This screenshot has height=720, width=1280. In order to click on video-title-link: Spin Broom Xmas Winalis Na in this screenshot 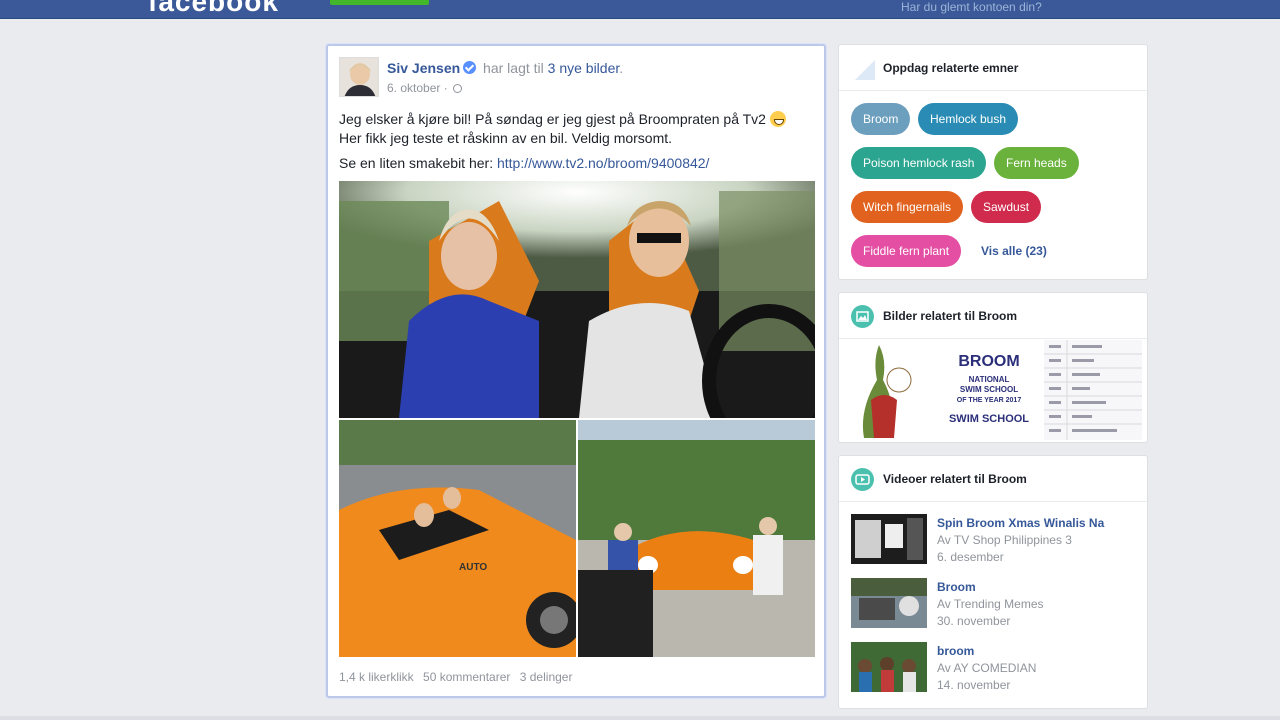, I will do `click(1020, 523)`.